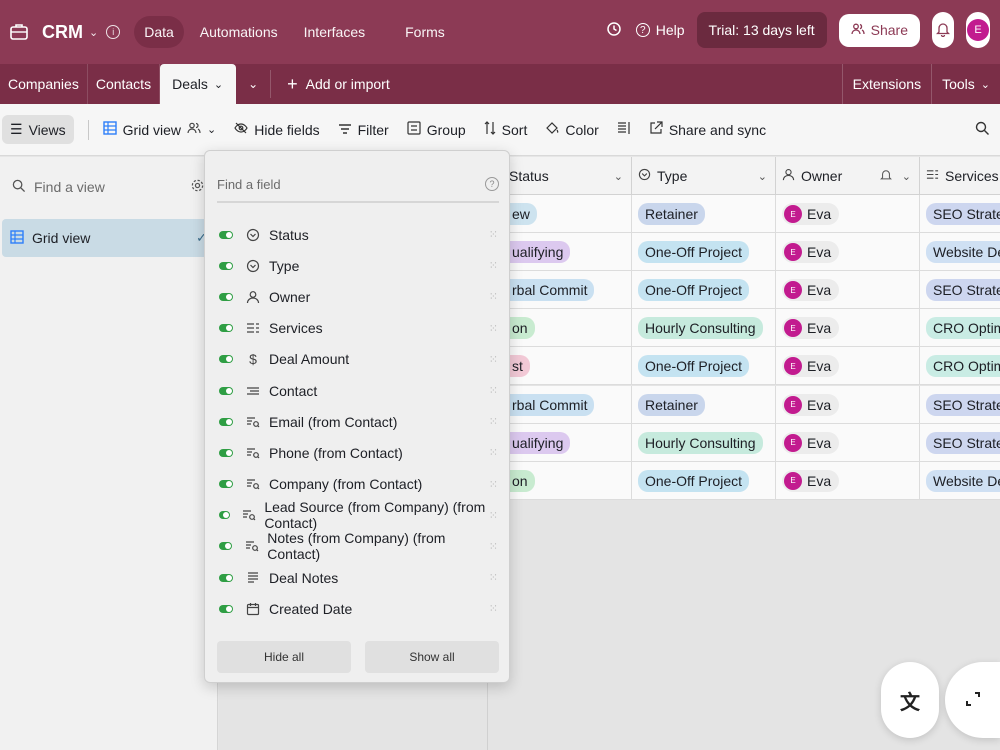 The height and width of the screenshot is (750, 1000). Describe the element at coordinates (358, 546) in the screenshot. I see `field-row: Notes (from Company) (from Contact) ⁙` at that location.